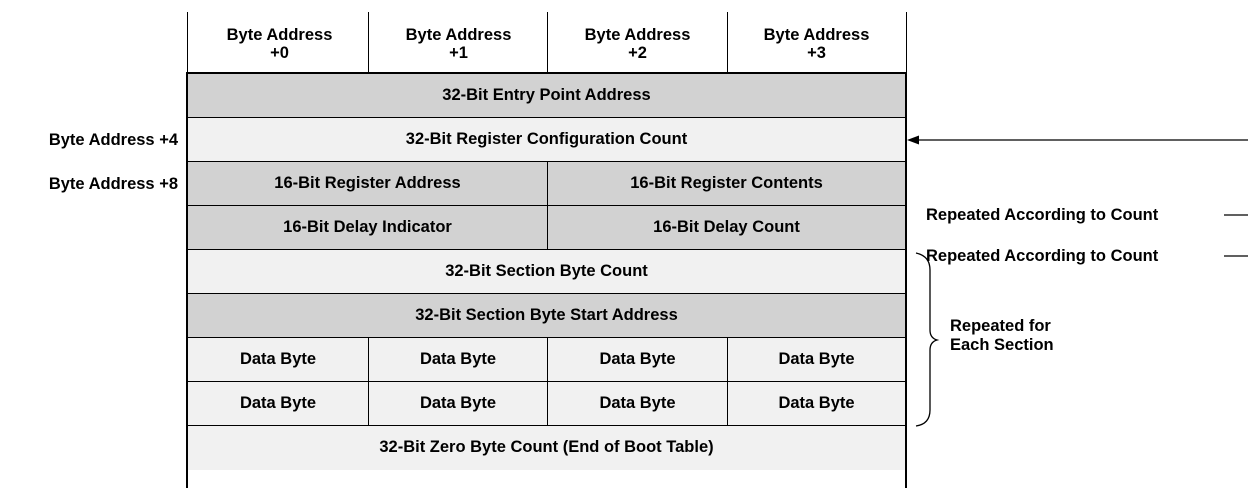  I want to click on arrow-head-icon, so click(913, 140).